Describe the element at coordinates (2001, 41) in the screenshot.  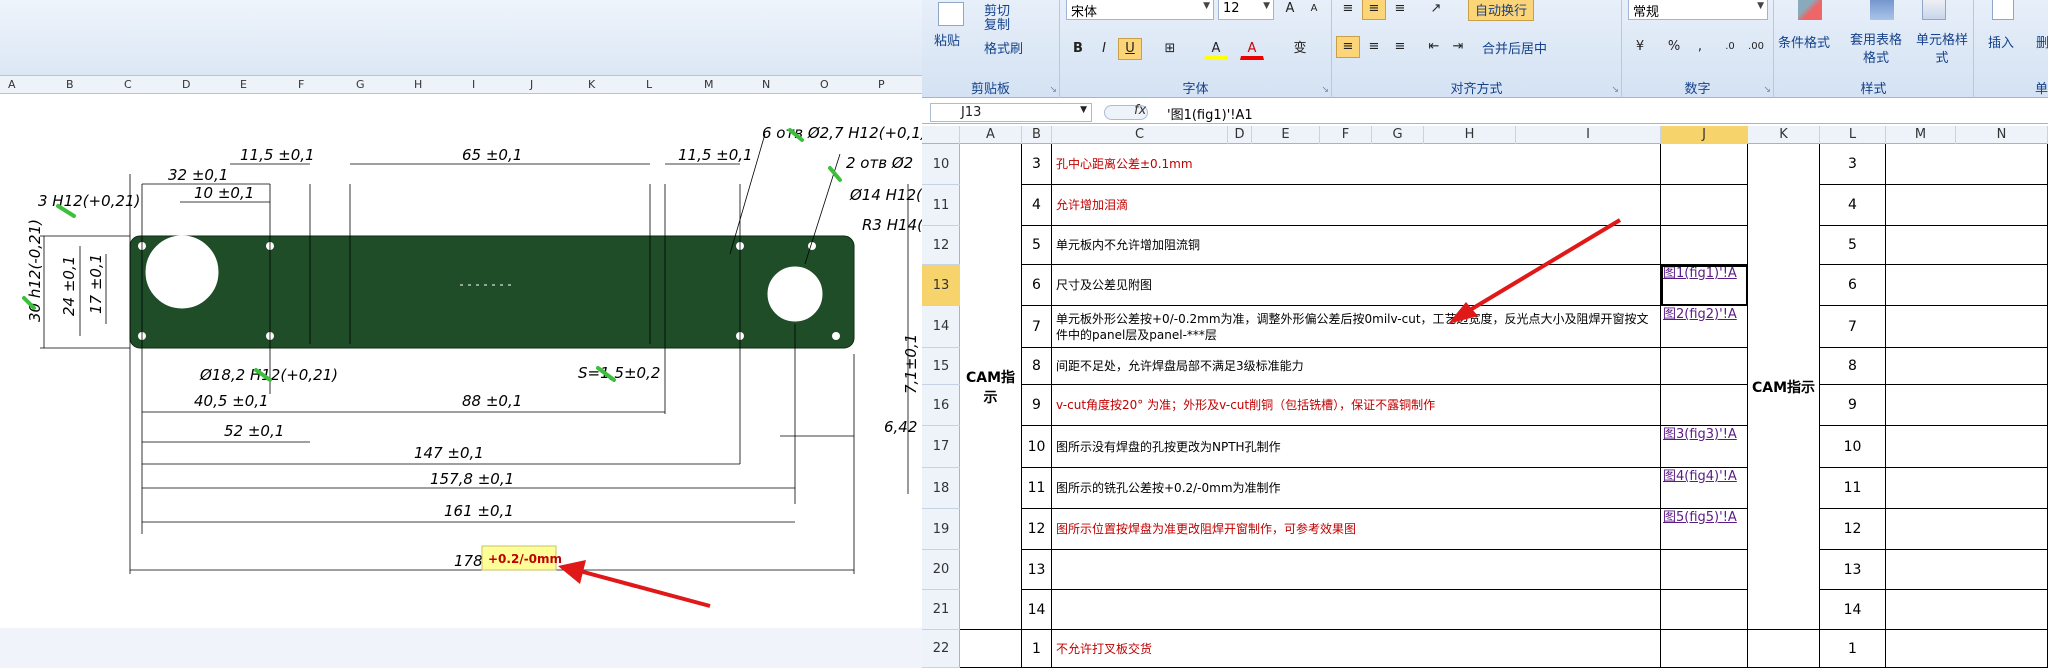
I see `insert-button: 插入` at that location.